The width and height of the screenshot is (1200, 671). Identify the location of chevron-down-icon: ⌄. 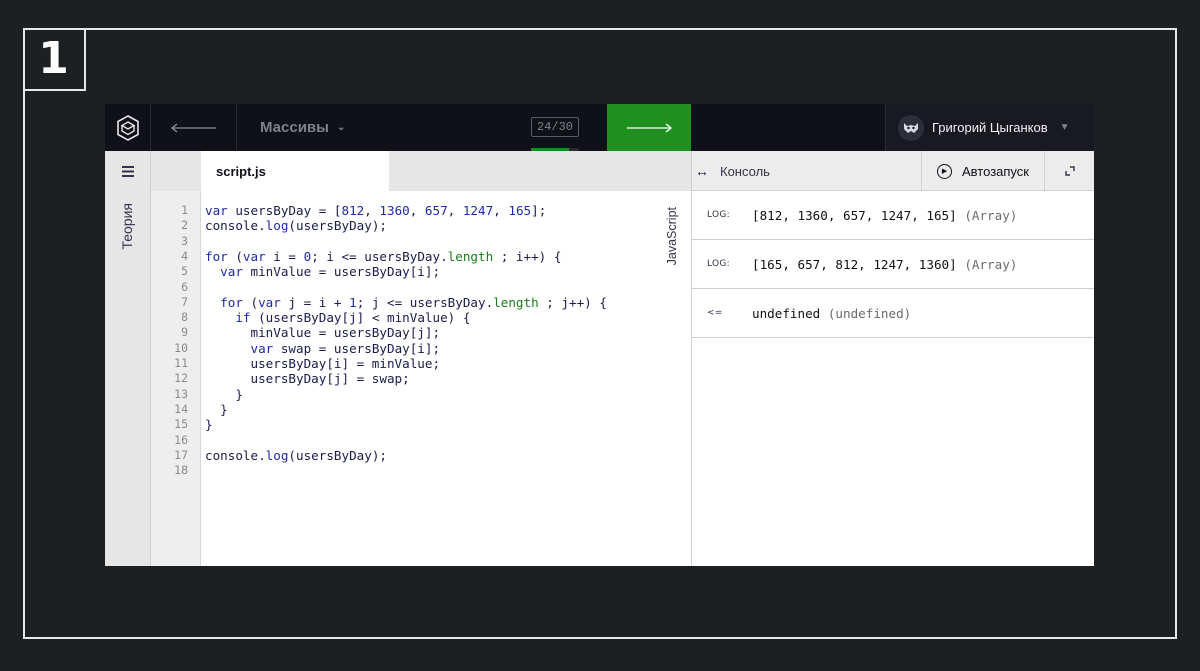
(341, 127).